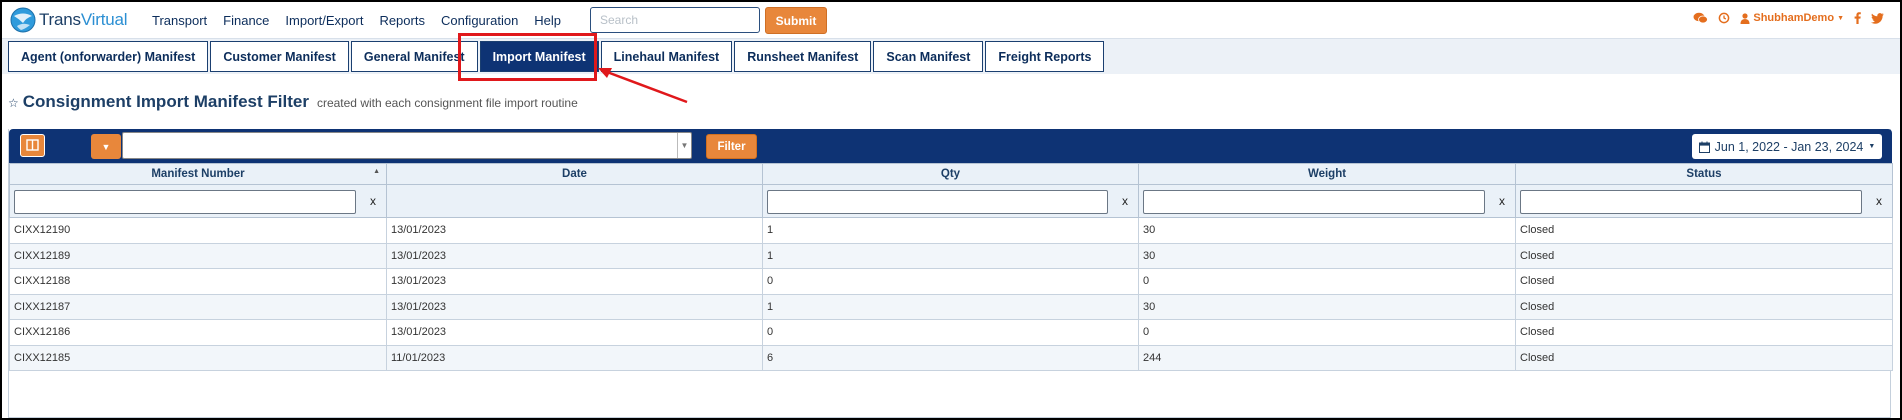 This screenshot has height=420, width=1902. I want to click on table-row: CIXX12189 13/01/2023 1 30 Closed, so click(951, 255).